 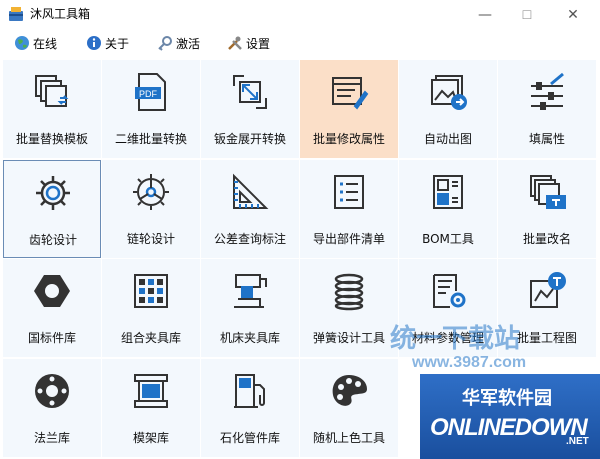 What do you see at coordinates (348, 438) in the screenshot?
I see `tool-label: 随机上色工具` at bounding box center [348, 438].